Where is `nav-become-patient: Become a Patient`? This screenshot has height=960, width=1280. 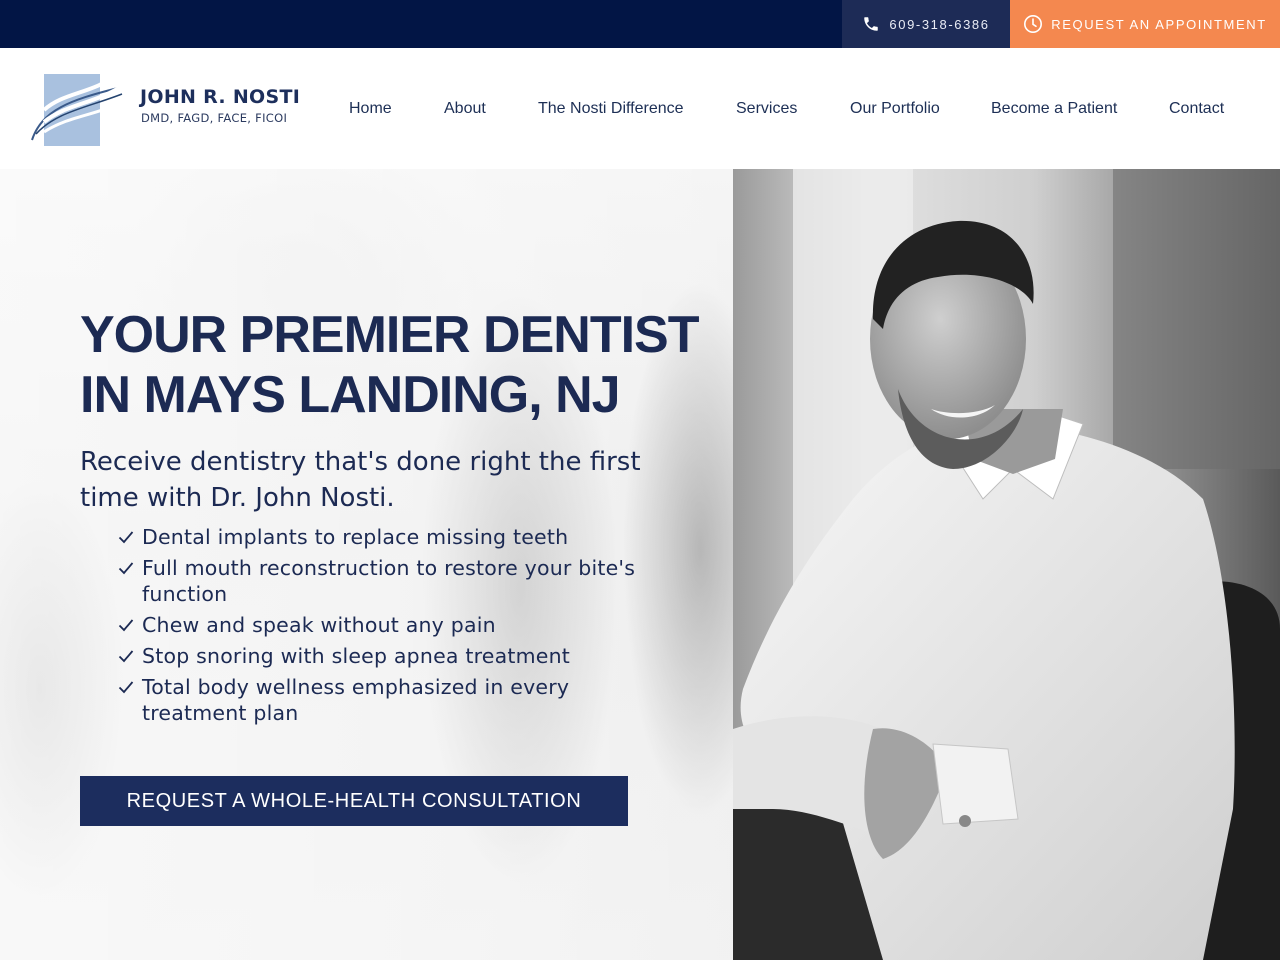 nav-become-patient: Become a Patient is located at coordinates (1054, 109).